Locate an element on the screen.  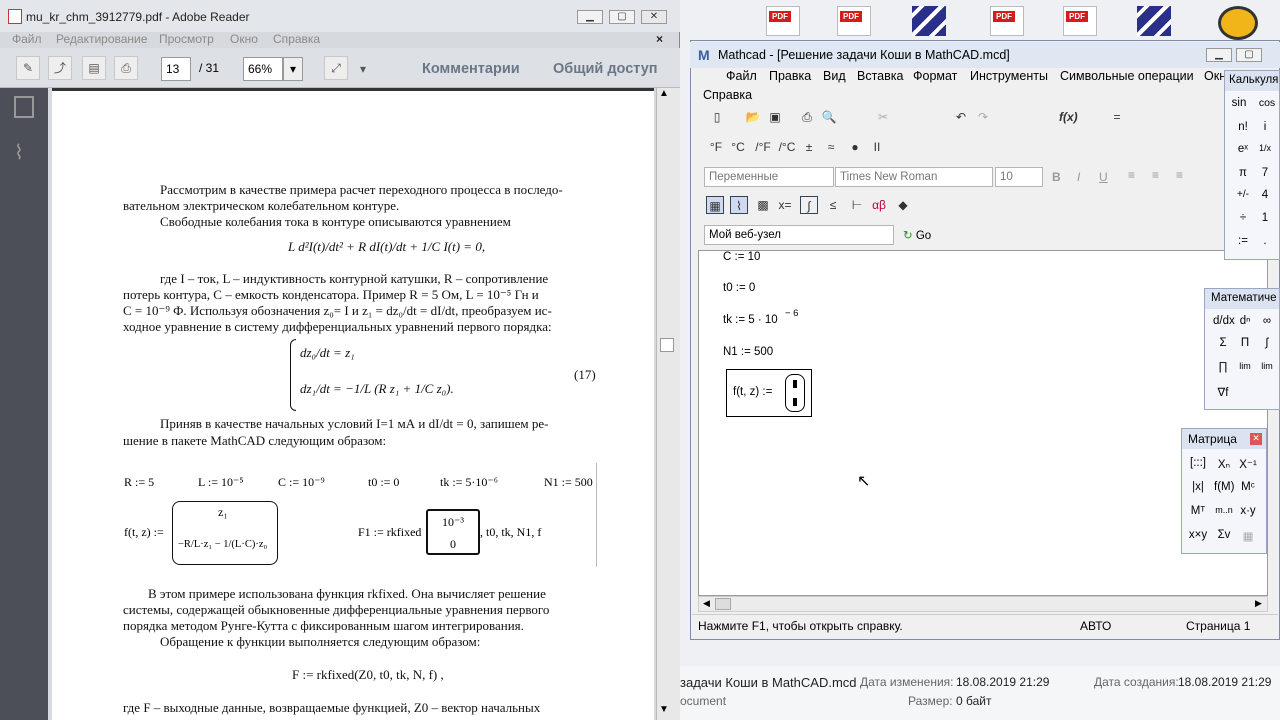
symbolic-palette-icon: ◆ is located at coordinates (903, 205).